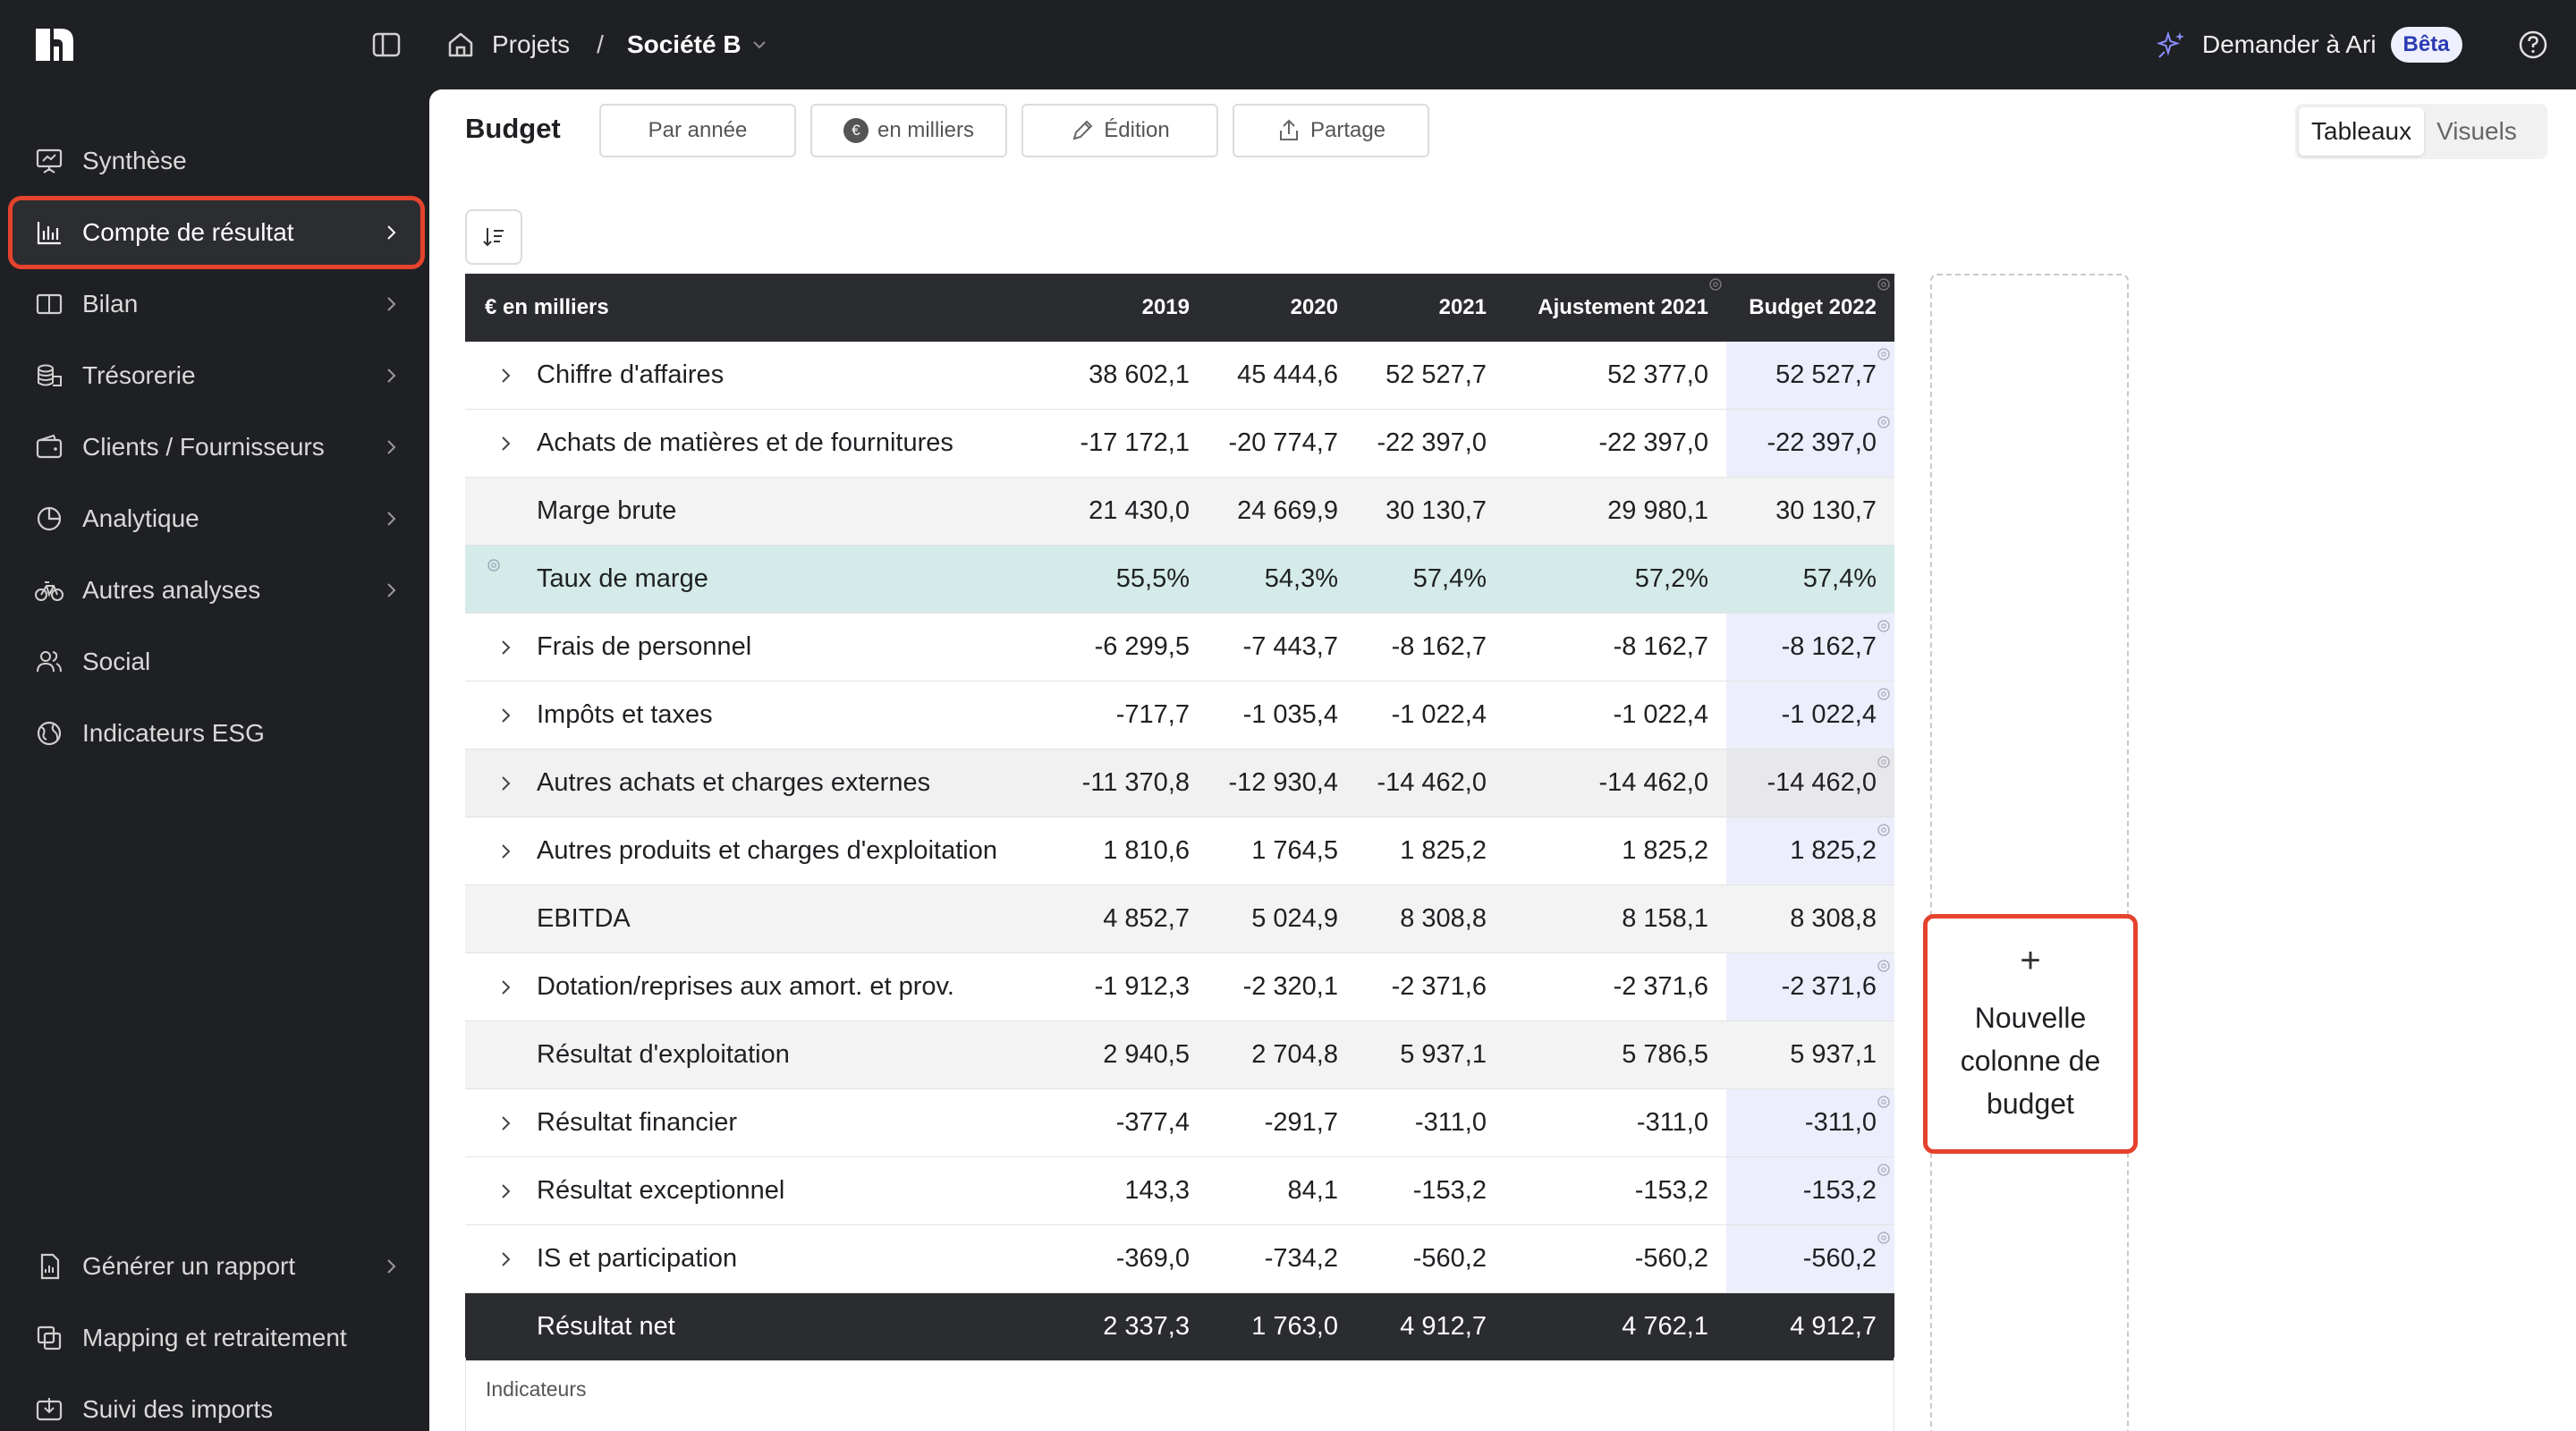  I want to click on book-icon, so click(49, 304).